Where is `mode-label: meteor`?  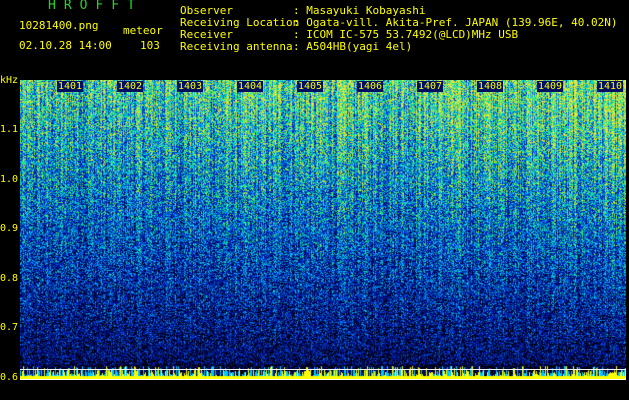 mode-label: meteor is located at coordinates (143, 30).